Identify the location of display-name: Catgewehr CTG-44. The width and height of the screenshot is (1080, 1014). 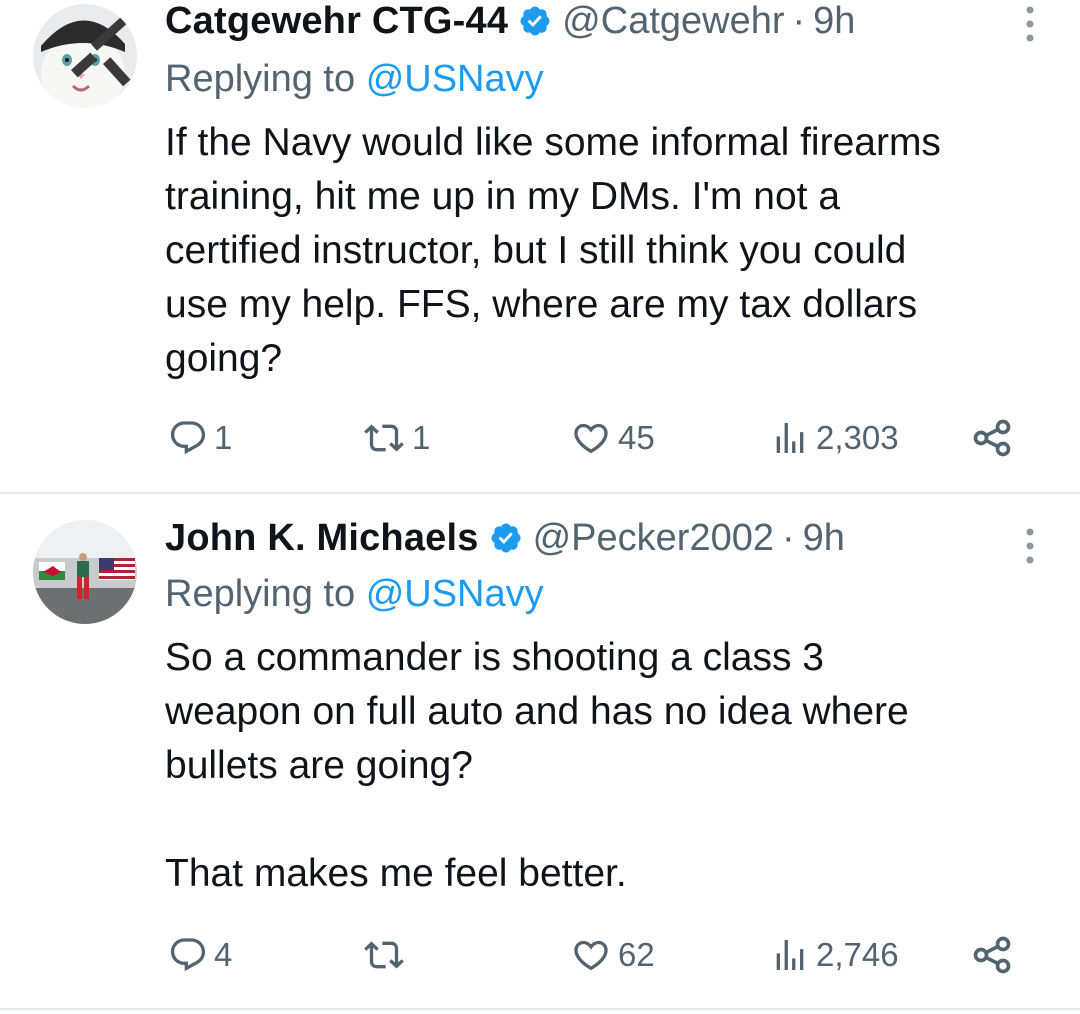
(336, 21).